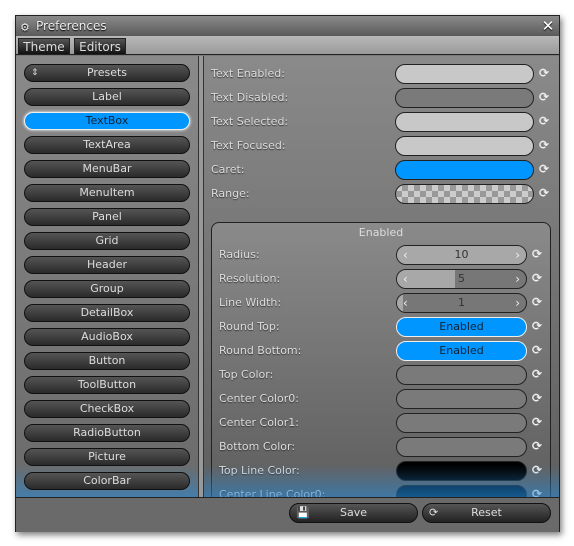  I want to click on reset-button: ⟳ Reset, so click(486, 513).